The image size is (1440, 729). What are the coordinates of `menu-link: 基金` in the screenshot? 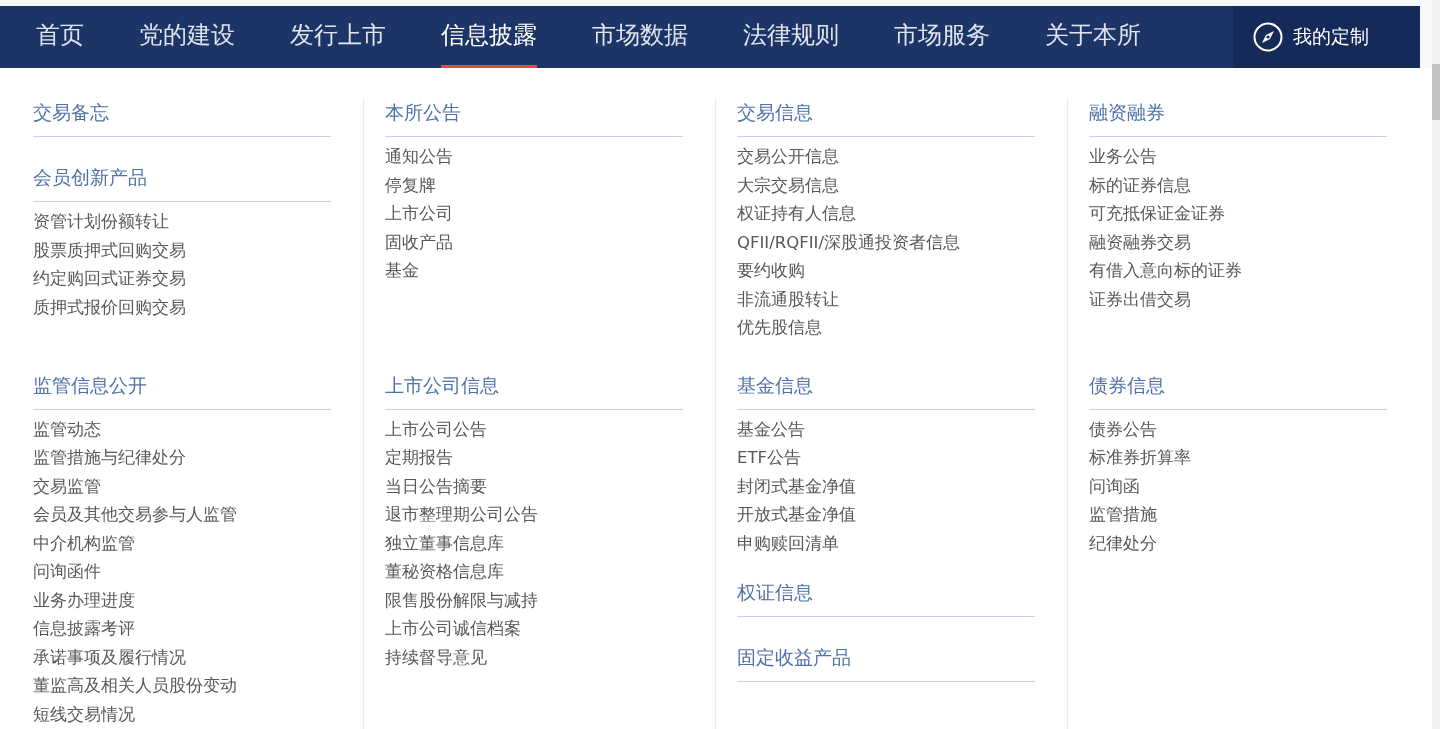 It's located at (402, 270).